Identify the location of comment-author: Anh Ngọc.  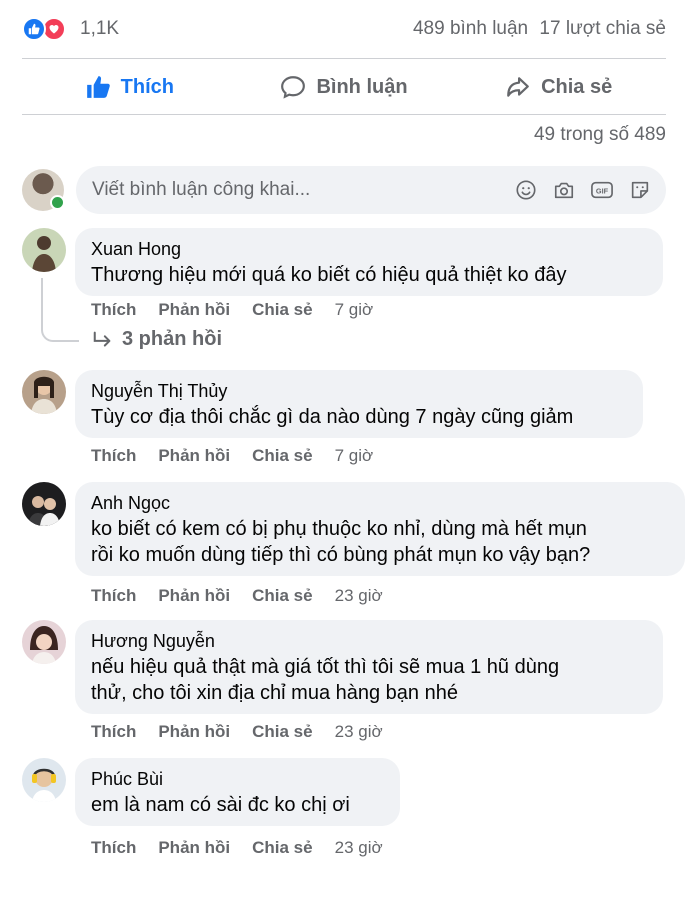
(380, 503).